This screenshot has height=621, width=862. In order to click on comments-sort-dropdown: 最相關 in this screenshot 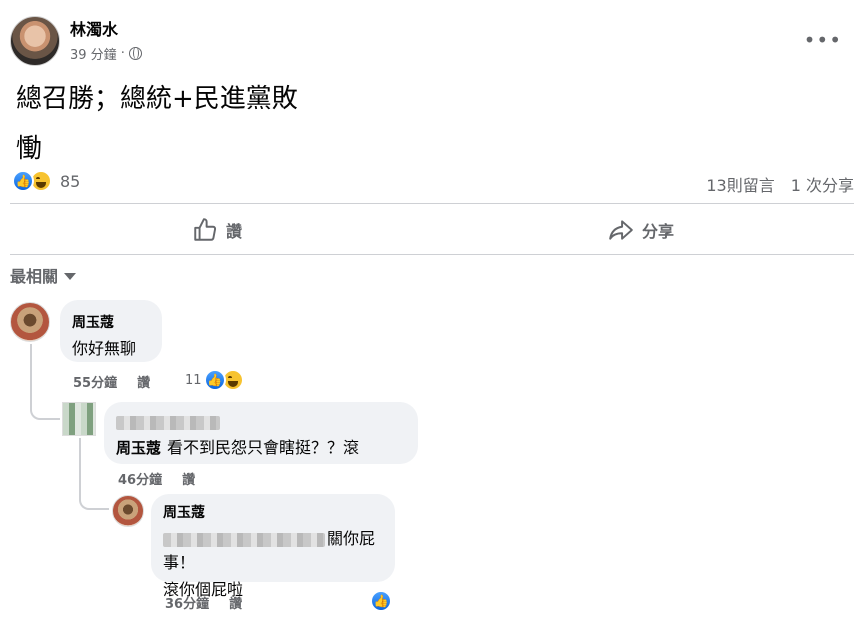, I will do `click(43, 275)`.